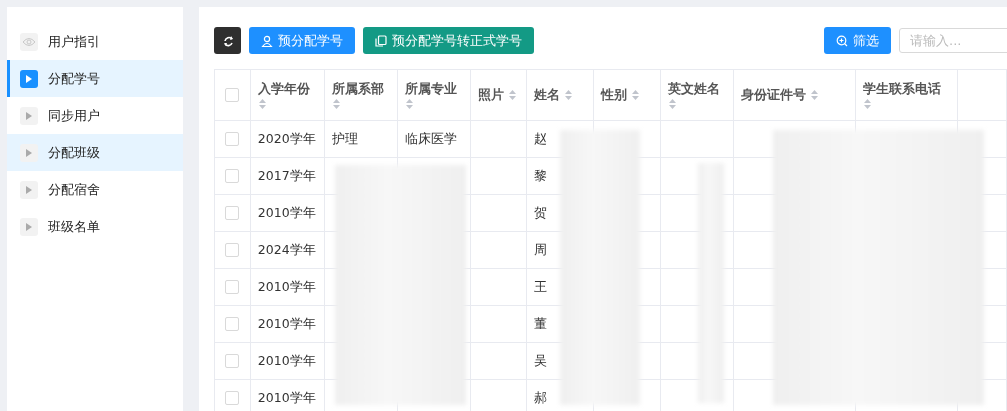 This screenshot has height=411, width=1007. Describe the element at coordinates (842, 40) in the screenshot. I see `zoom-in-icon` at that location.